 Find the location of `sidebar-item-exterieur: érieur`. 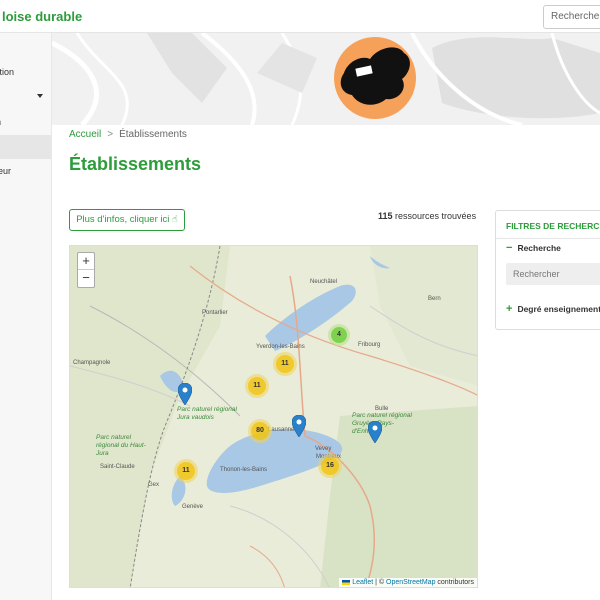

sidebar-item-exterieur: érieur is located at coordinates (5, 171).